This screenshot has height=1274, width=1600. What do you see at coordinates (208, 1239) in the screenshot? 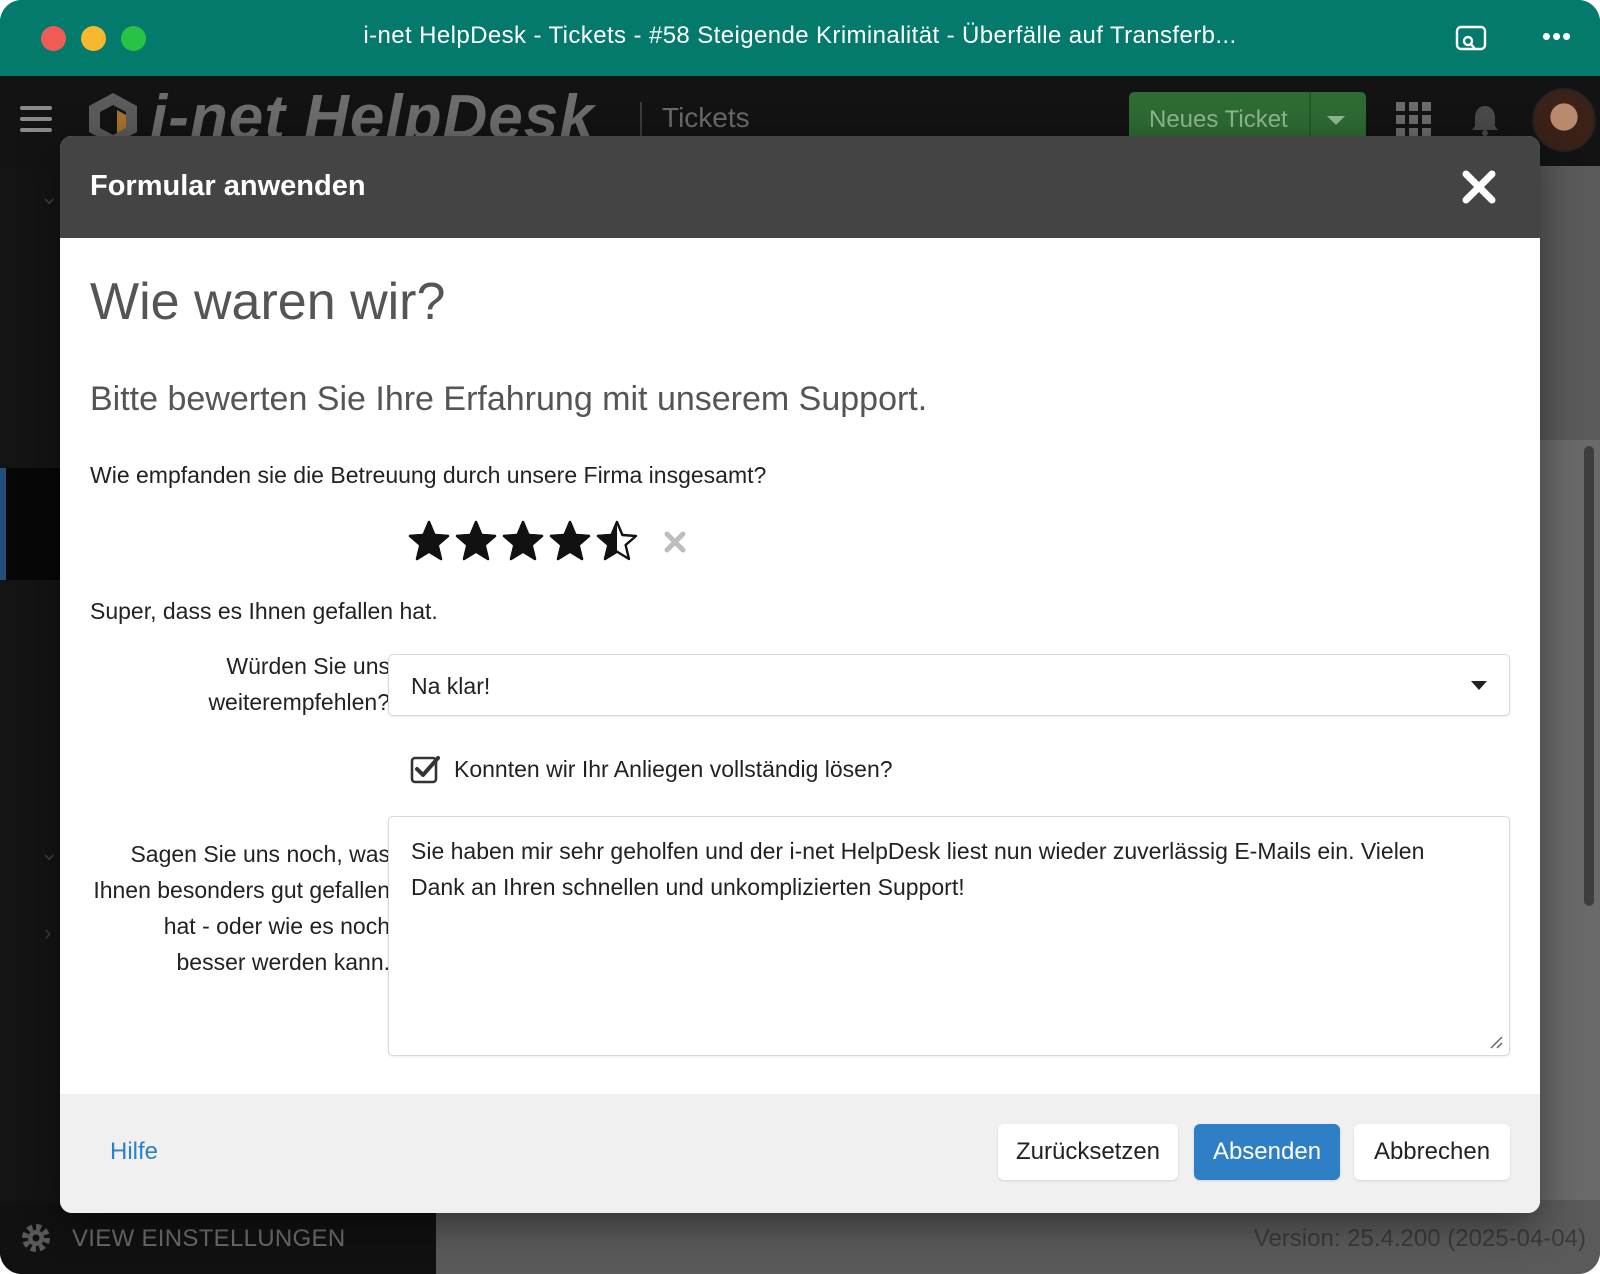
I see `view-settings-link: VIEW EINSTELLUNGEN` at bounding box center [208, 1239].